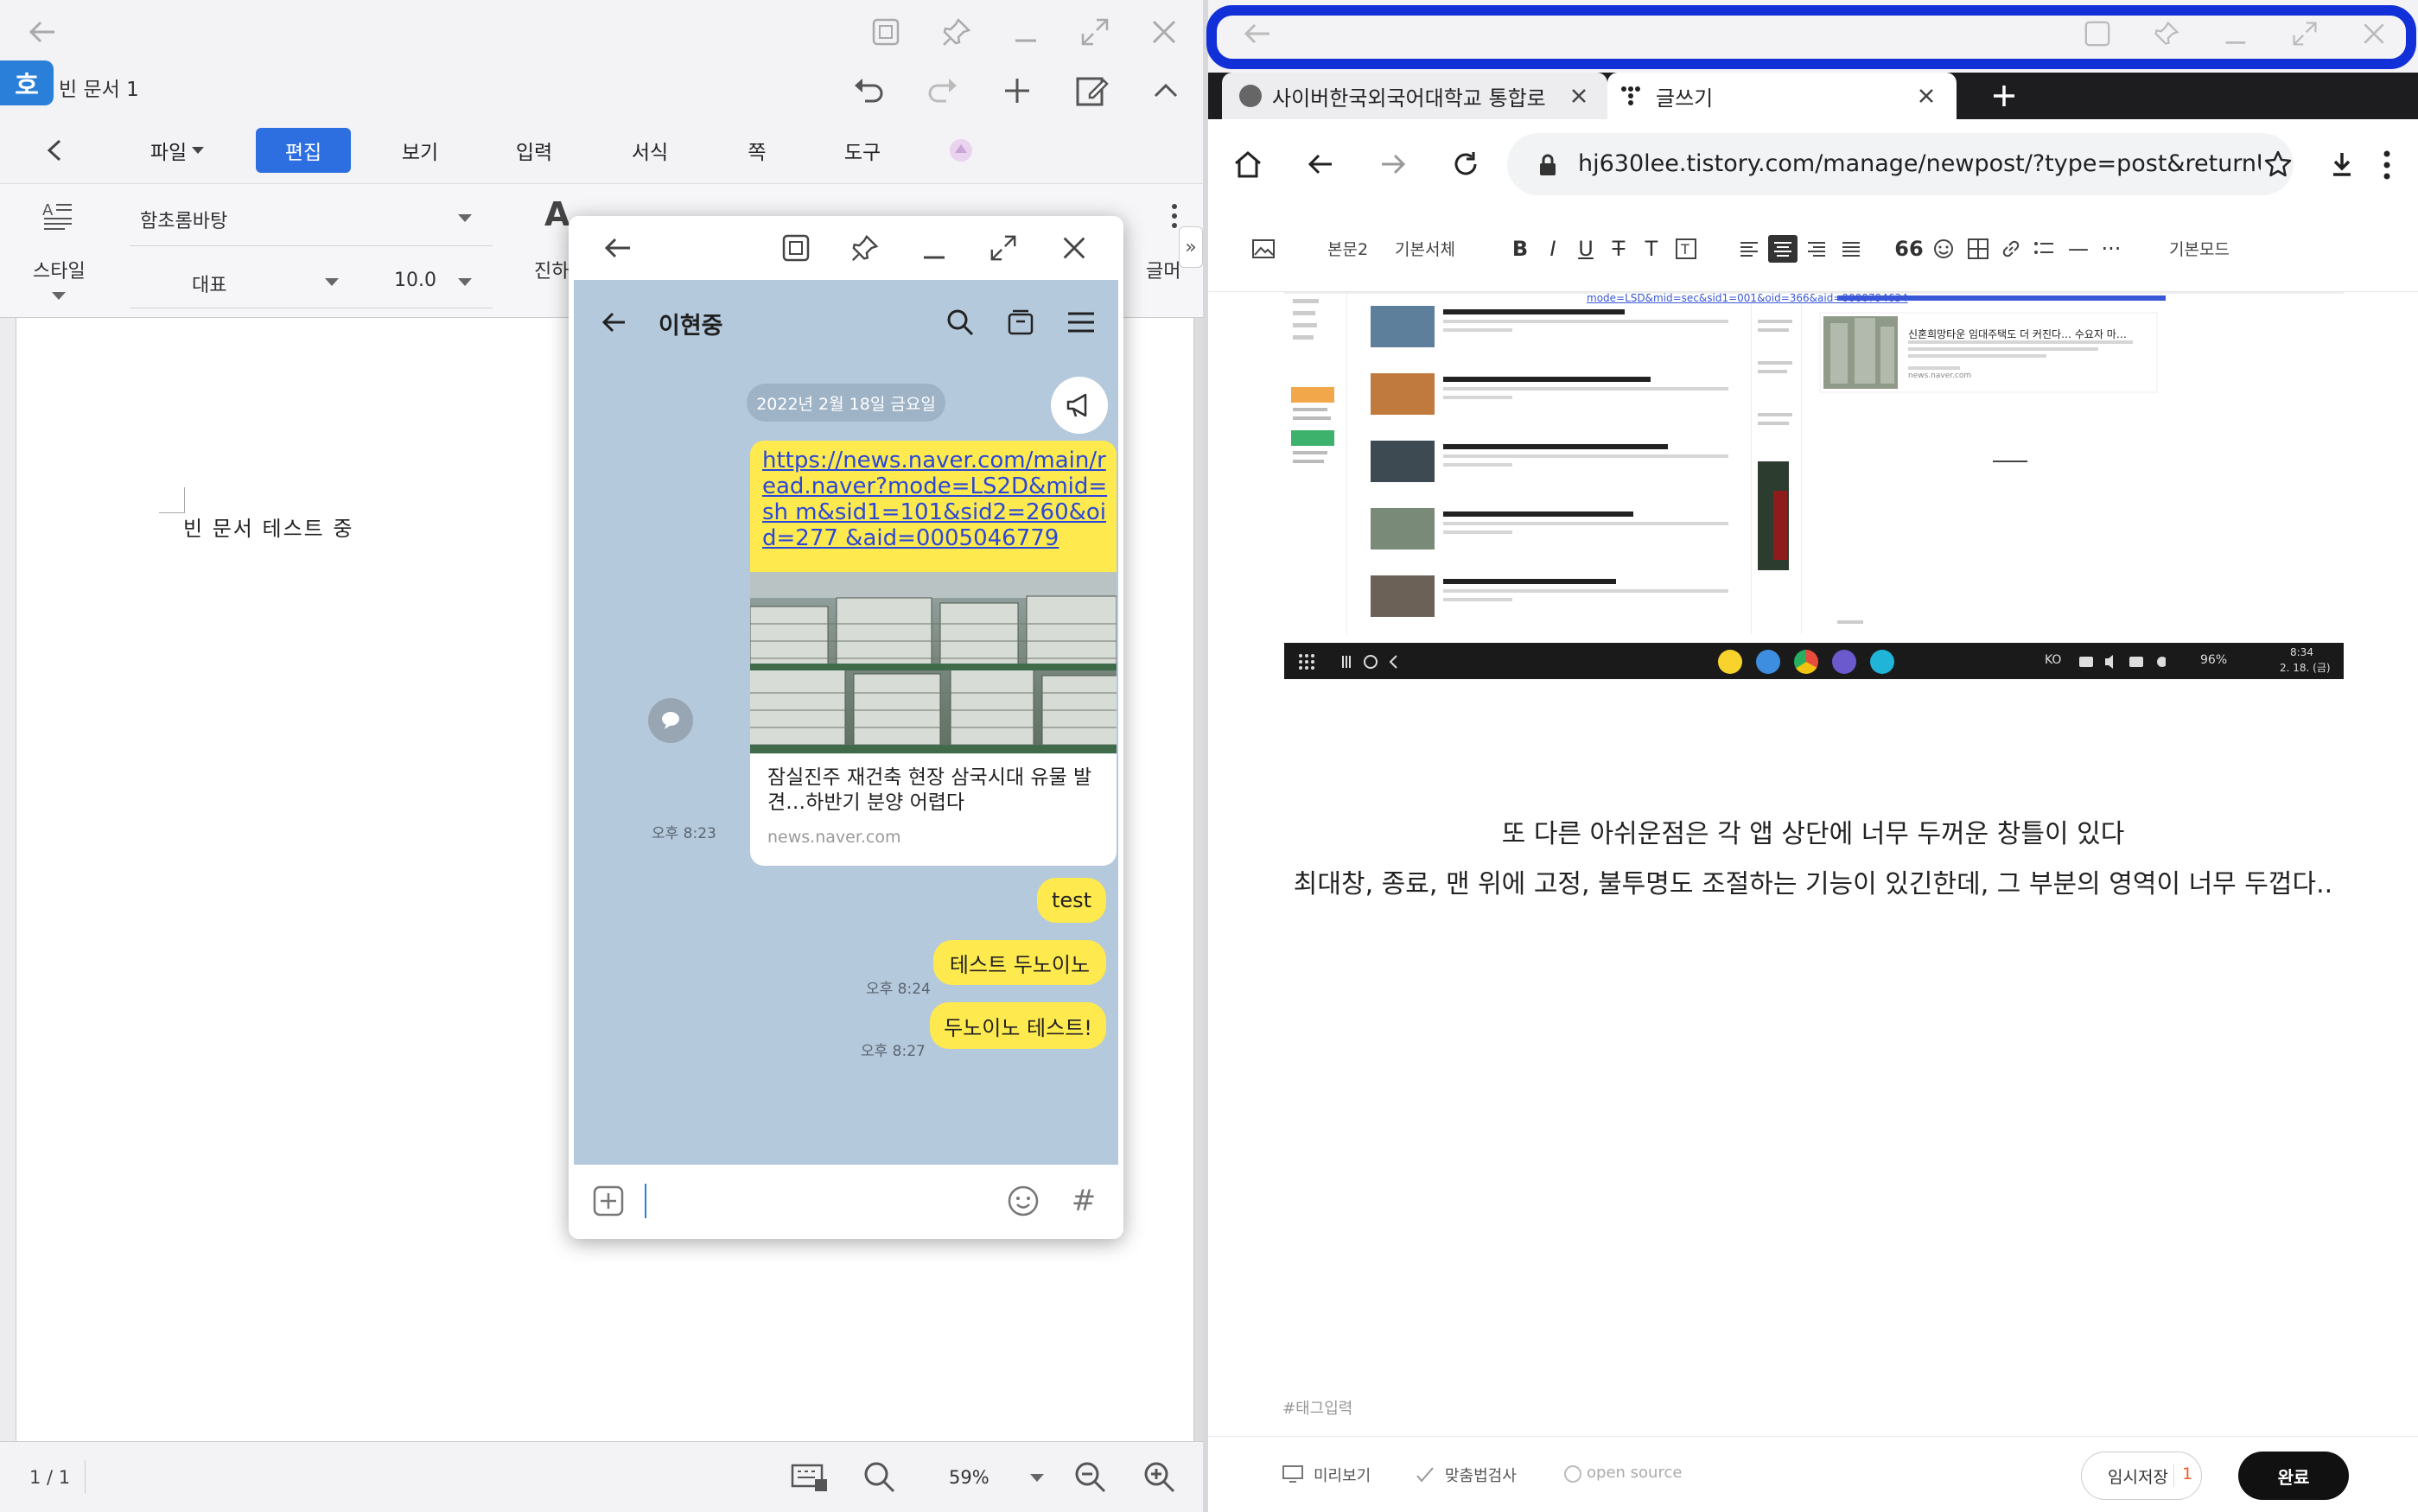  I want to click on table-icon, so click(1978, 249).